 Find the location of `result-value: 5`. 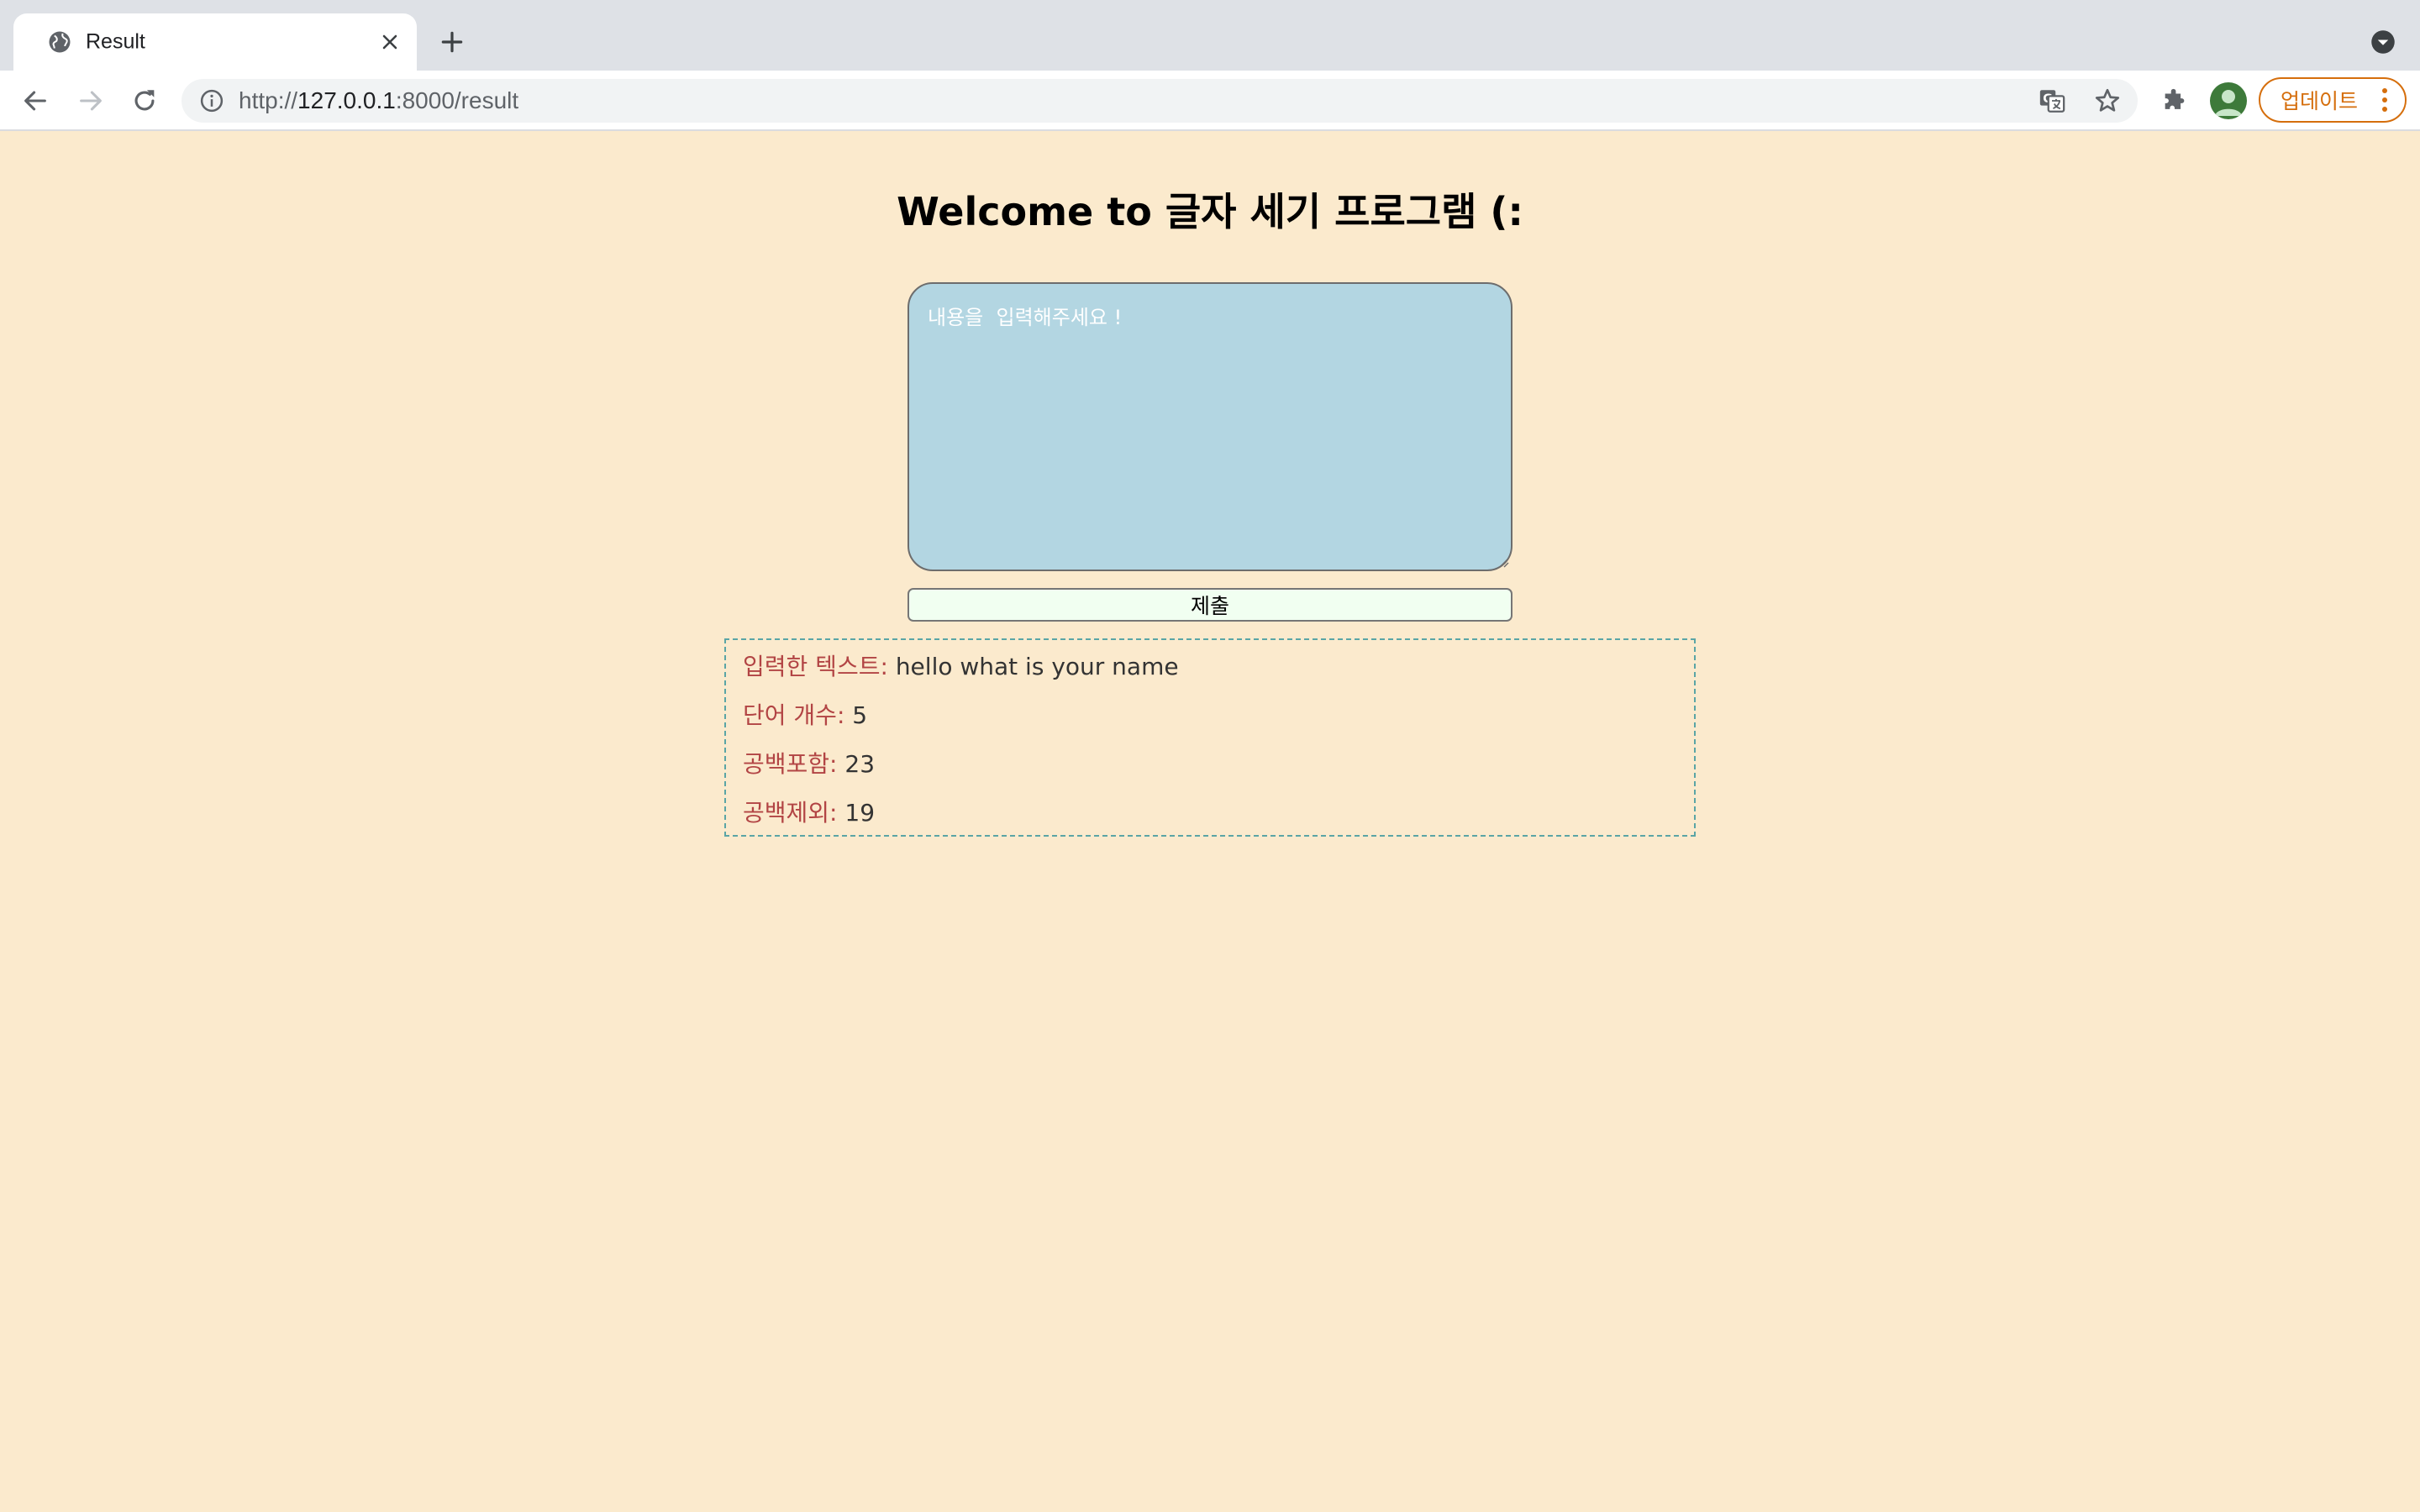

result-value: 5 is located at coordinates (860, 715).